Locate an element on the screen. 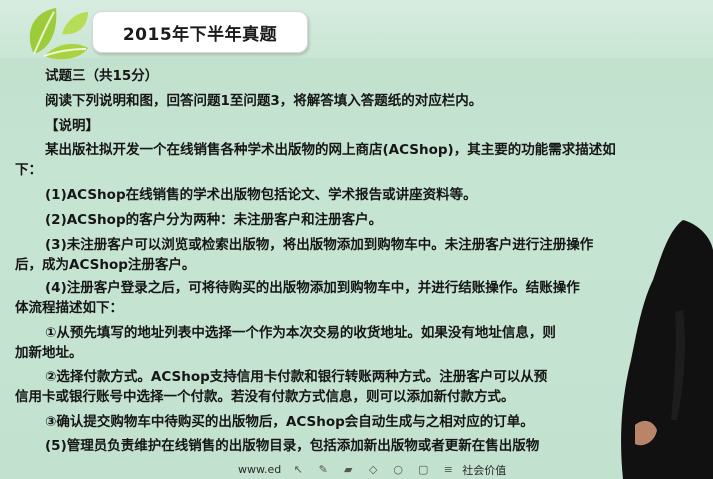 Image resolution: width=713 pixels, height=479 pixels. eraser-icon: ◇ is located at coordinates (373, 470).